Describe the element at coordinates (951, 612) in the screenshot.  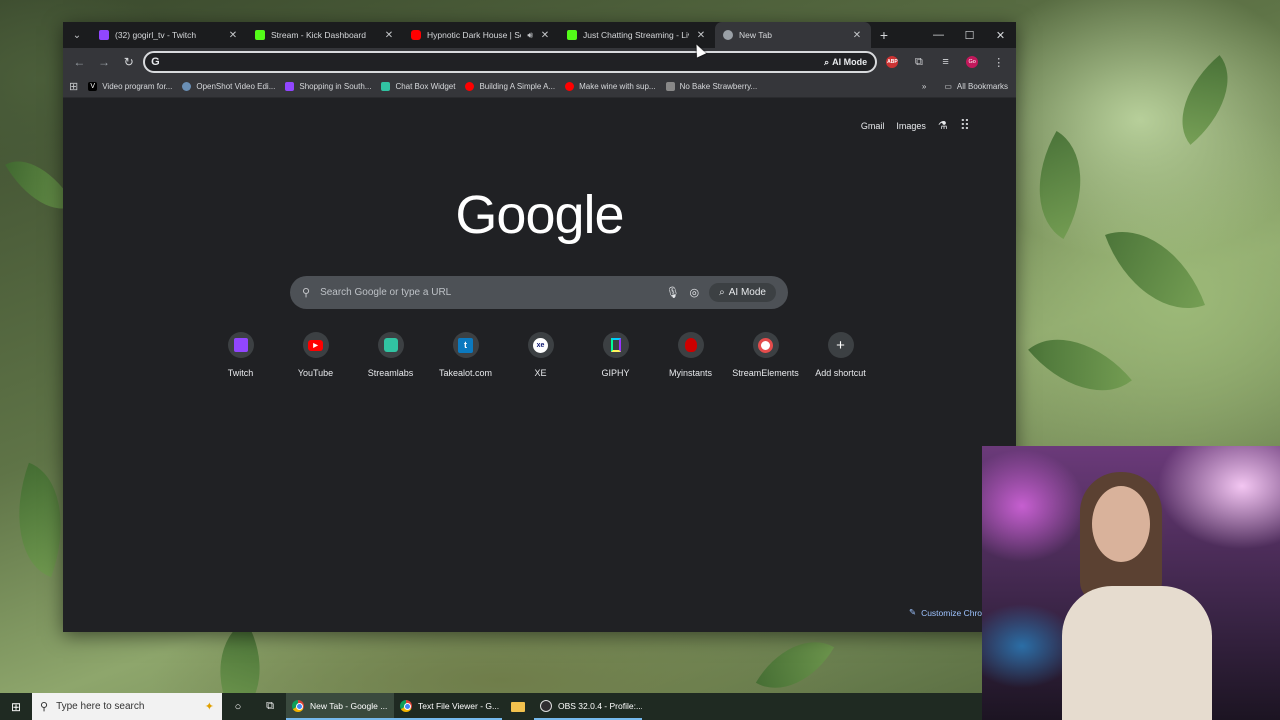
I see `customize-label: Customize Chro` at that location.